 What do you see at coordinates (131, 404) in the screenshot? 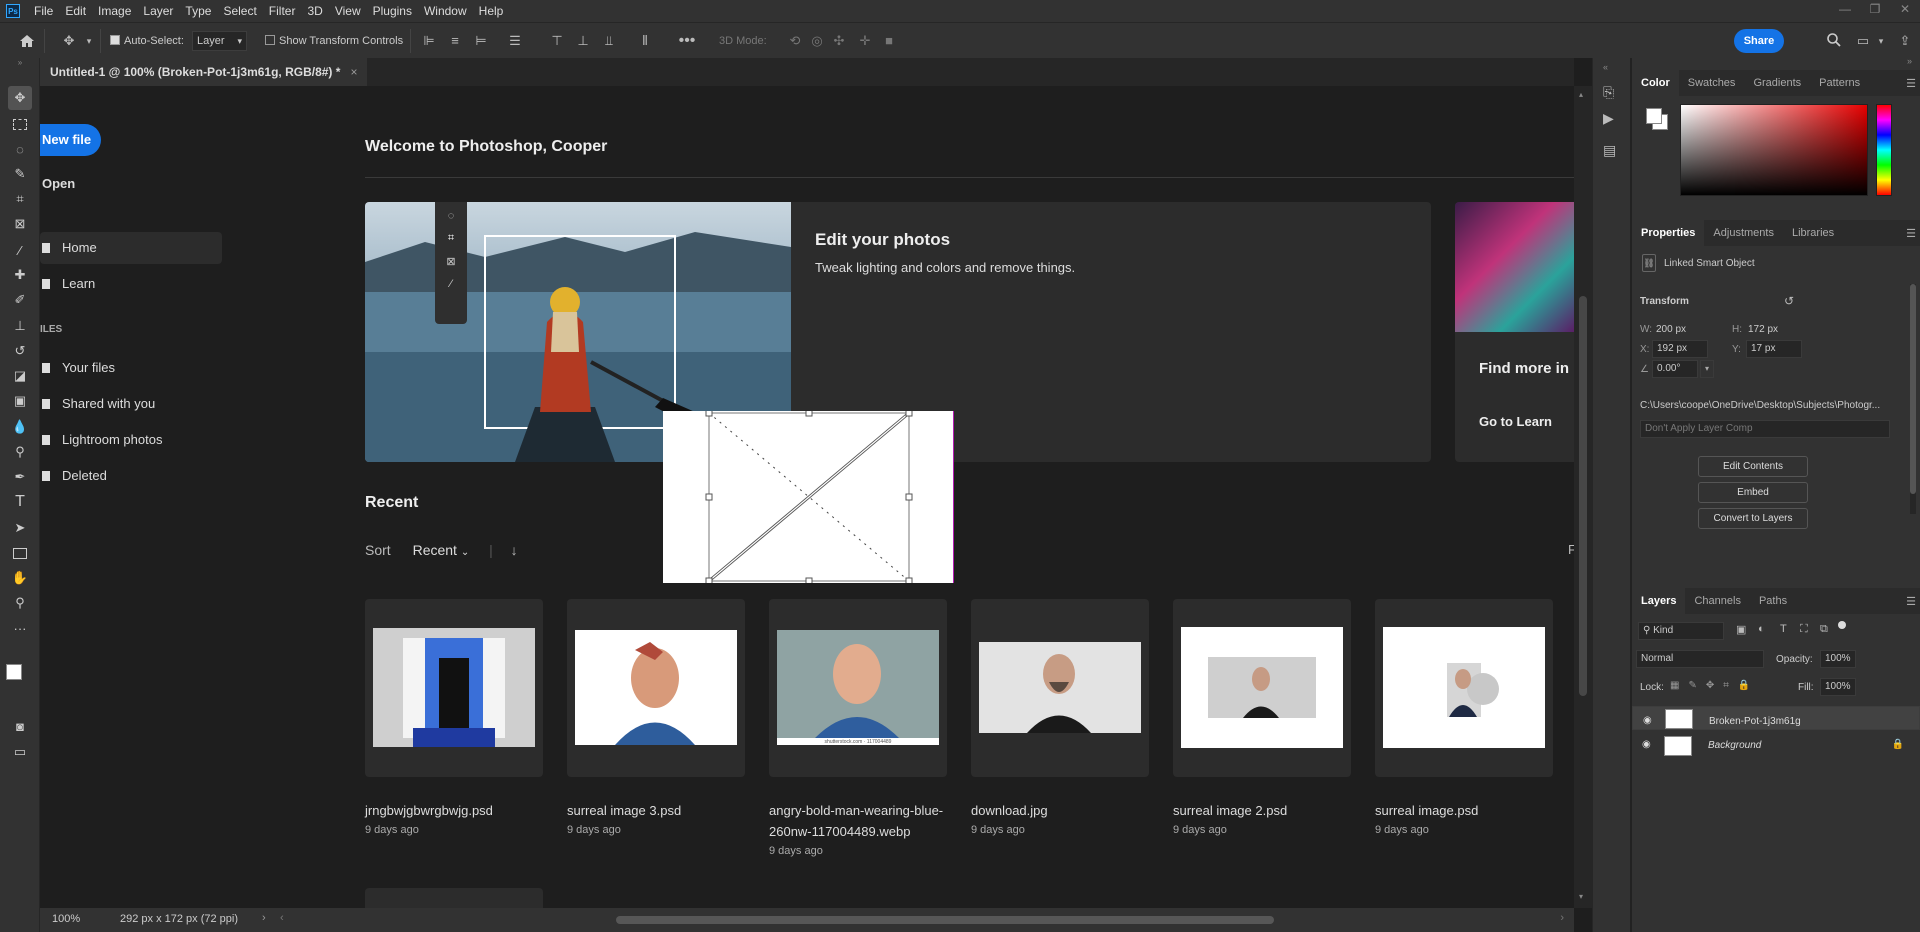
I see `sidebar-item-shared: Shared with you` at bounding box center [131, 404].